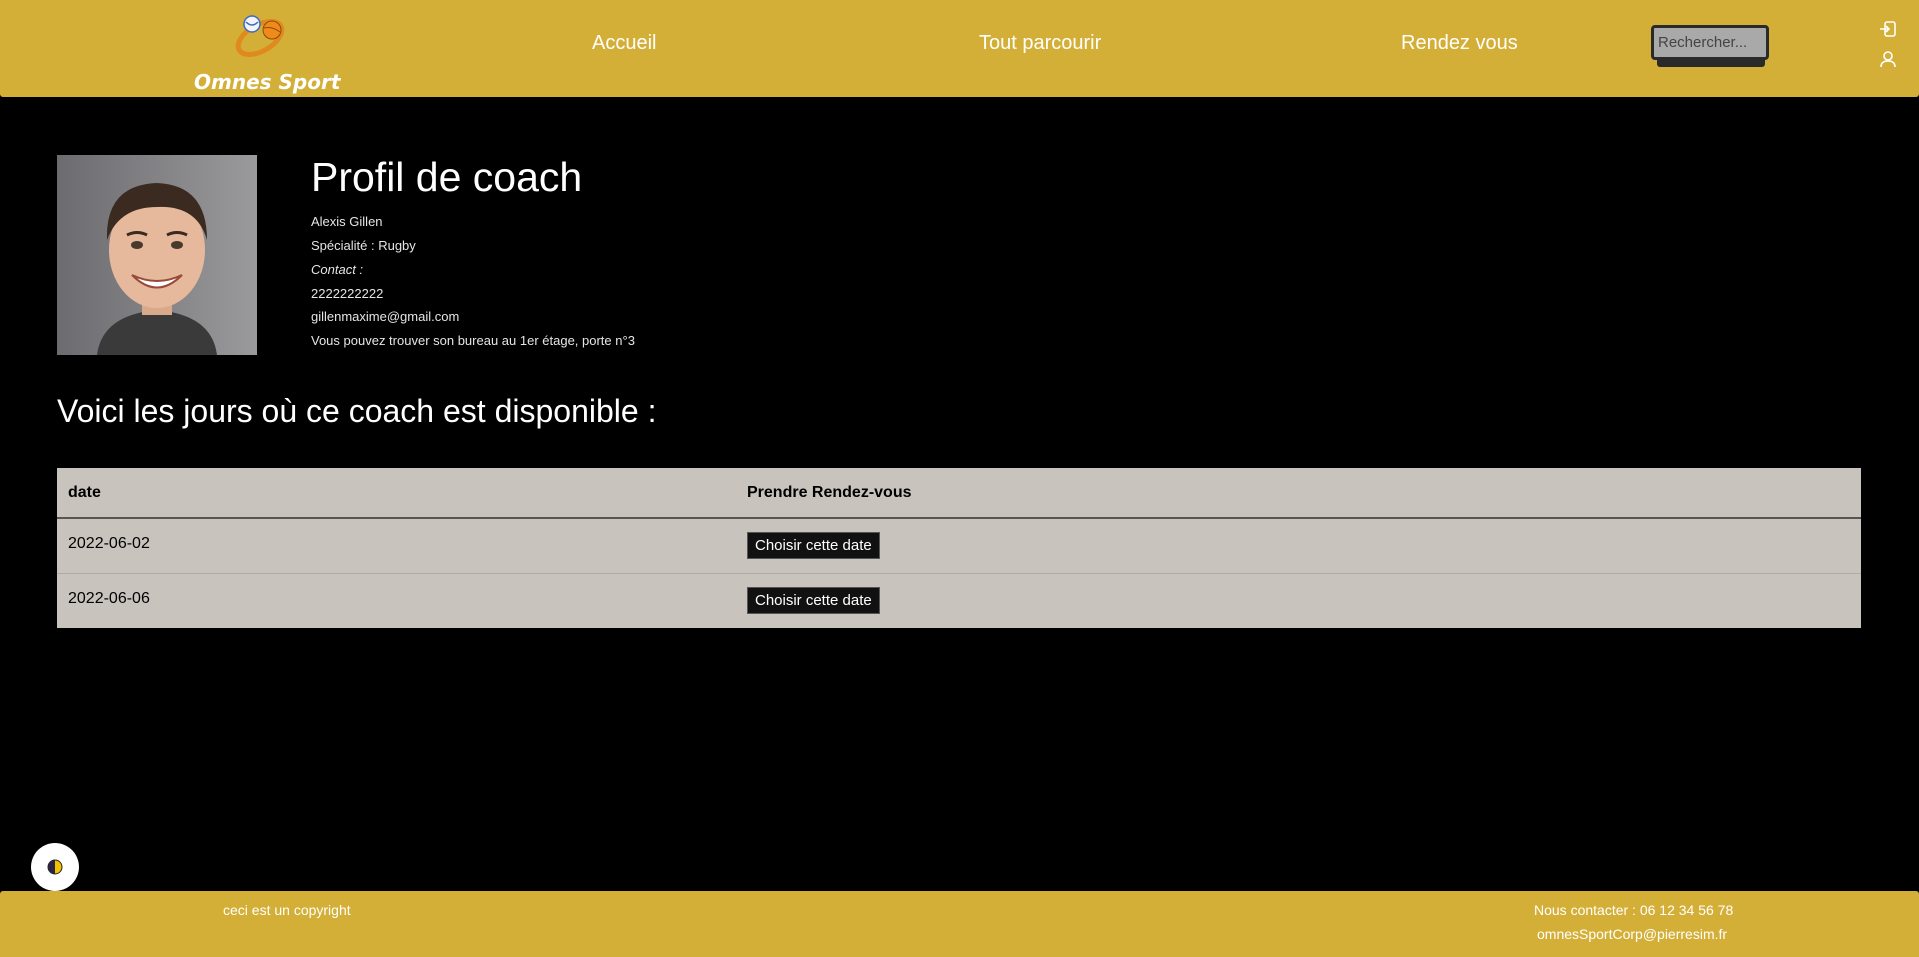 The image size is (1919, 957). What do you see at coordinates (347, 221) in the screenshot?
I see `coach-name: Alexis Gillen` at bounding box center [347, 221].